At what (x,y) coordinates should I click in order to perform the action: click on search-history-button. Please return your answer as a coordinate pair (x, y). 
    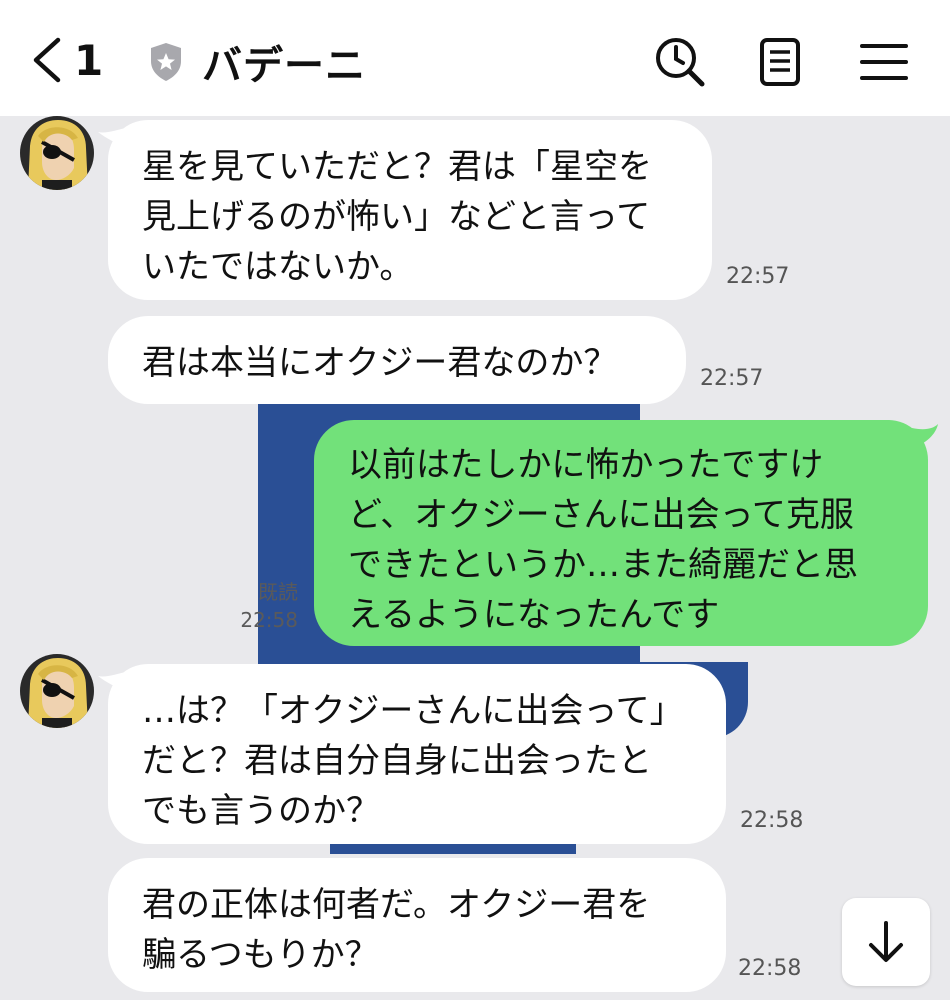
    Looking at the image, I should click on (680, 62).